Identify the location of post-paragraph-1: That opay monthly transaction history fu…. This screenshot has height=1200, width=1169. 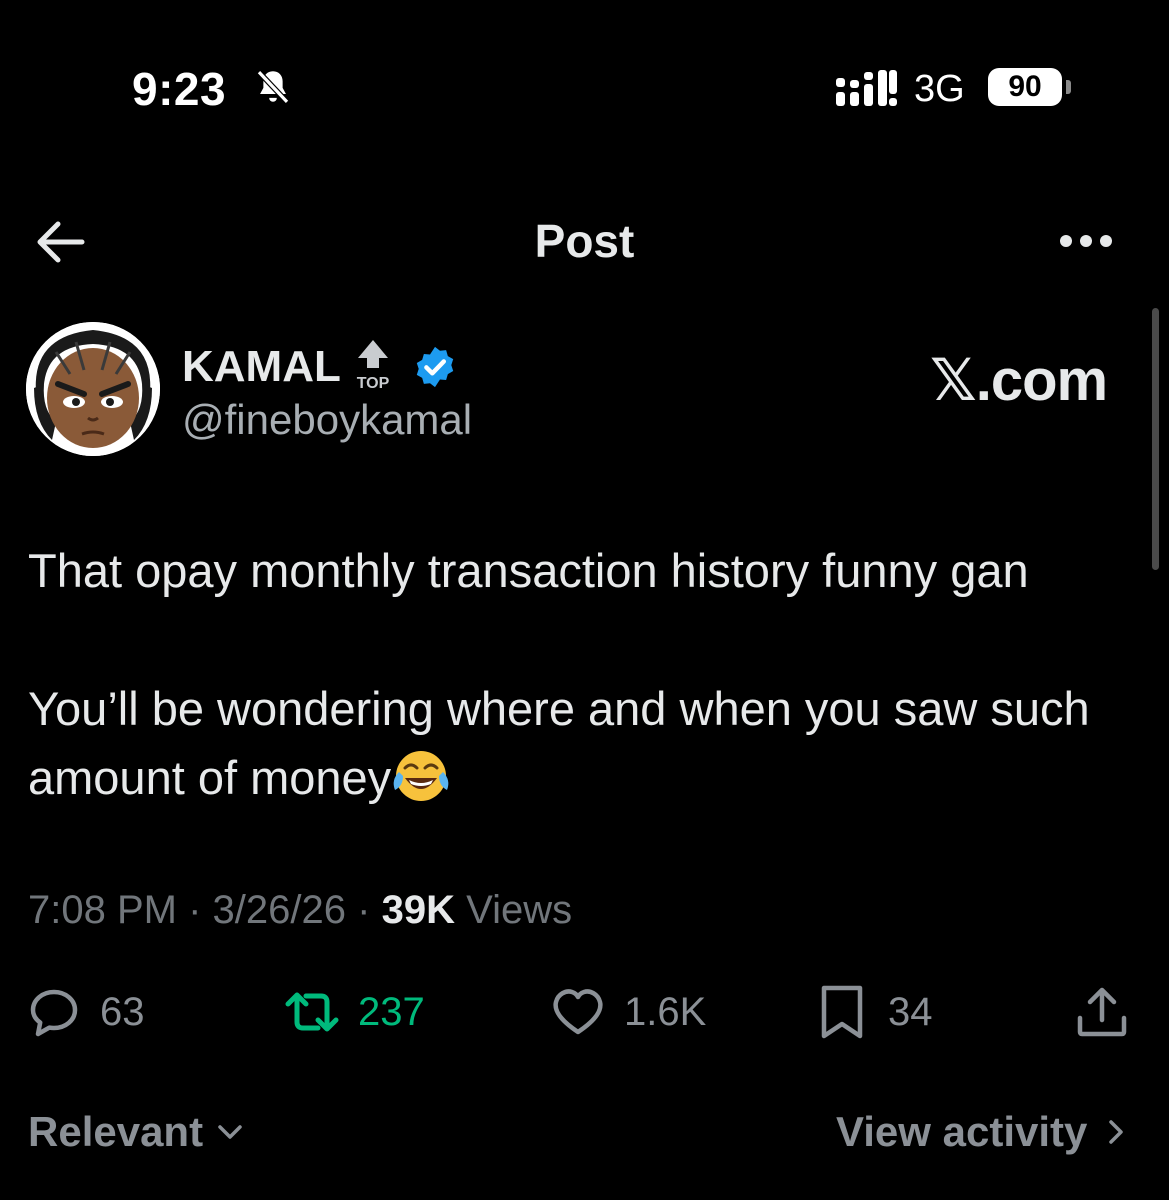
(528, 570).